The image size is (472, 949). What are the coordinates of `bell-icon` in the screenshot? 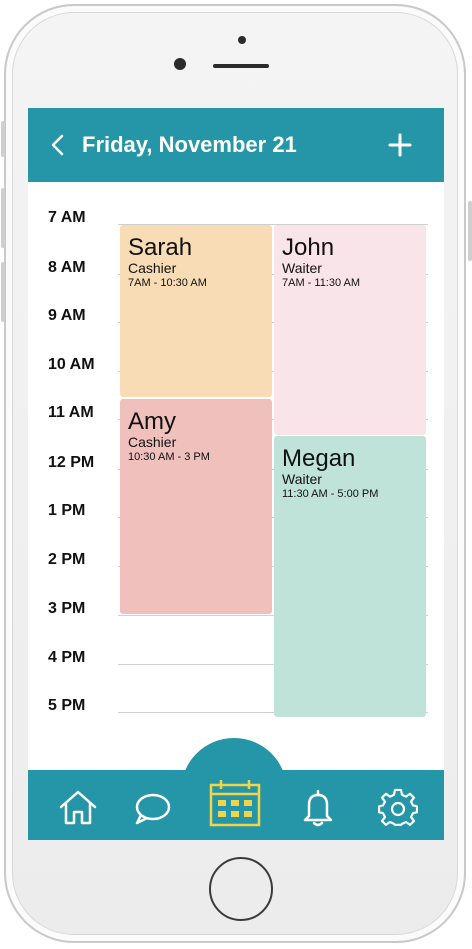 It's located at (318, 808).